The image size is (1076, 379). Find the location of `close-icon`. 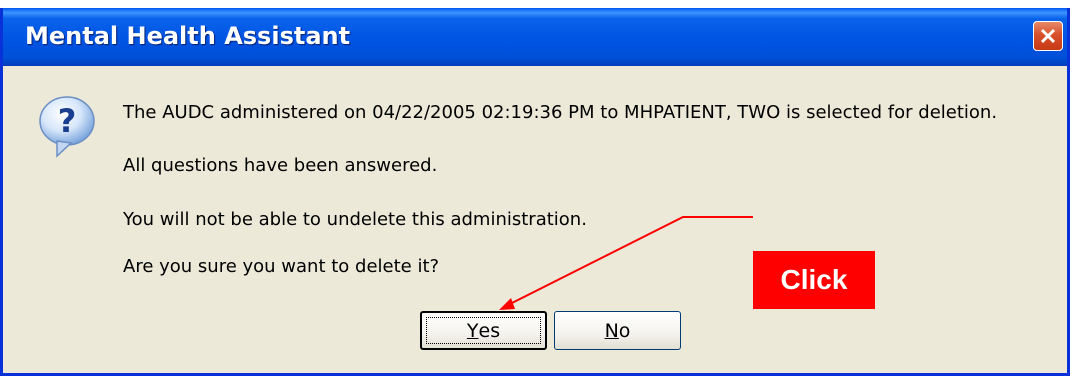

close-icon is located at coordinates (1048, 36).